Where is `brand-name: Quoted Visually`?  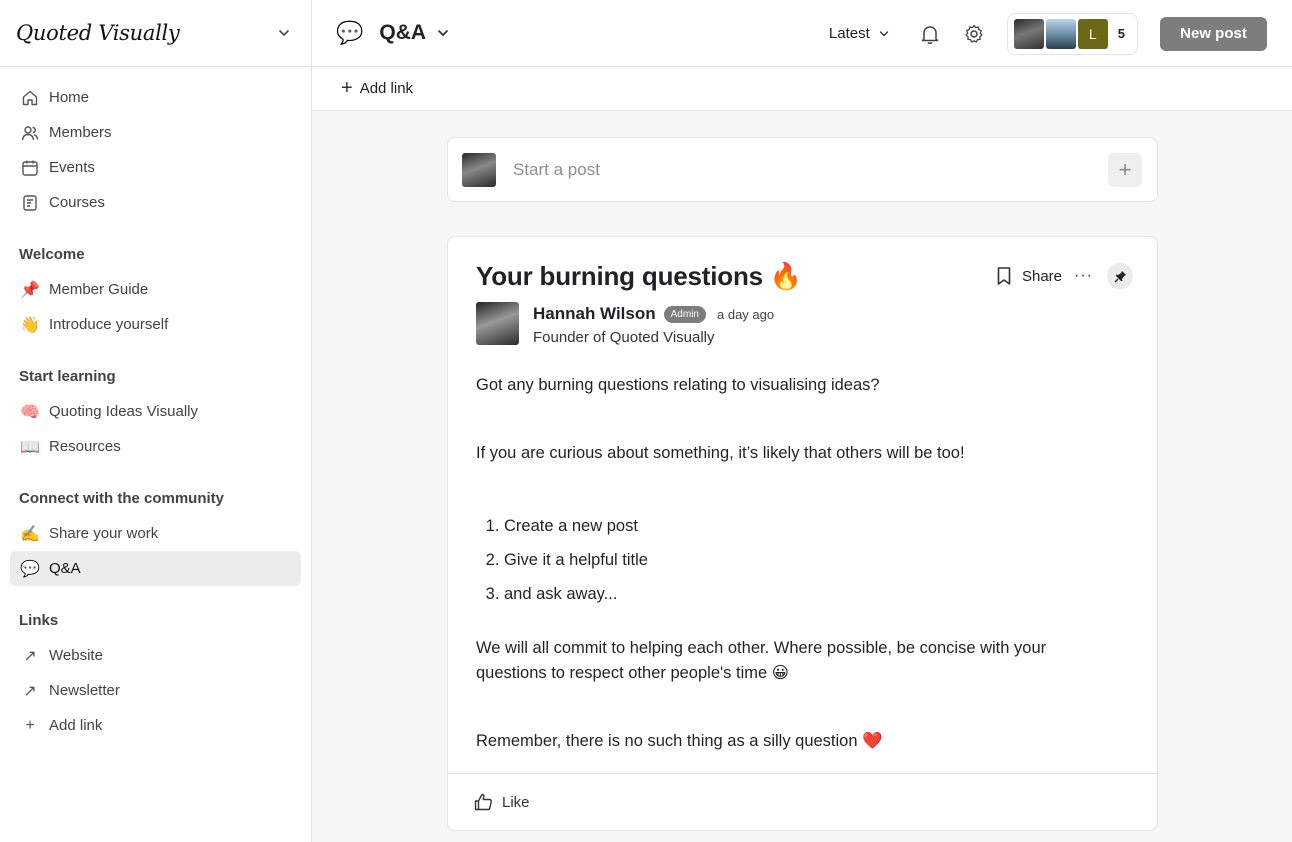 brand-name: Quoted Visually is located at coordinates (98, 33).